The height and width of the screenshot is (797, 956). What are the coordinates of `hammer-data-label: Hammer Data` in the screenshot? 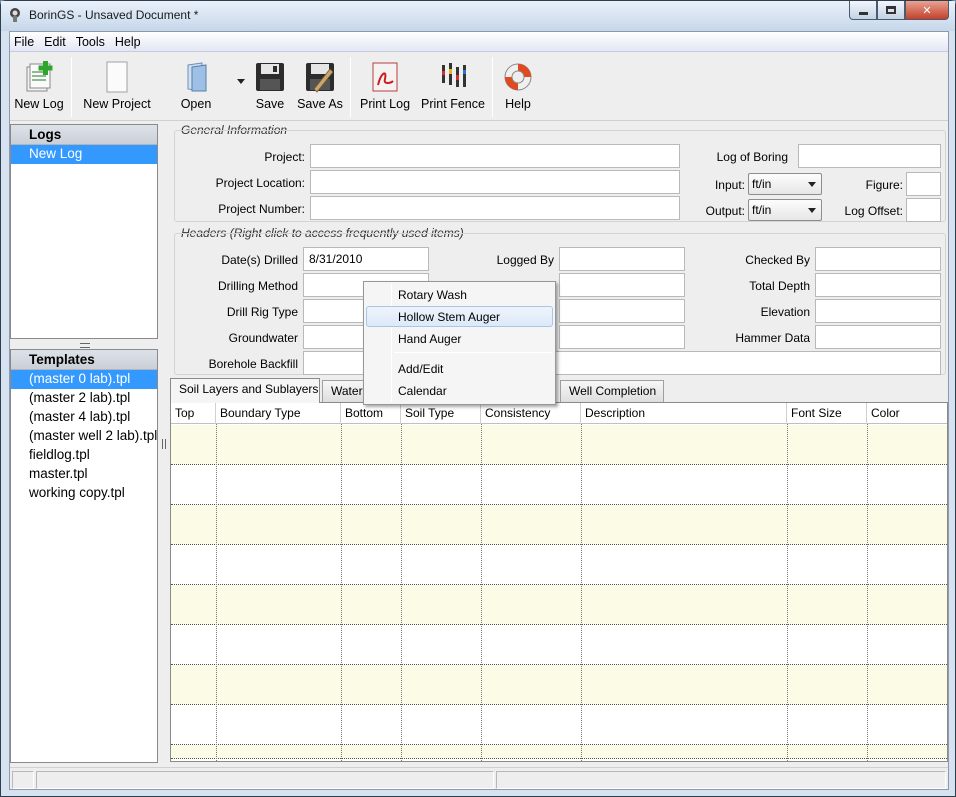 It's located at (772, 338).